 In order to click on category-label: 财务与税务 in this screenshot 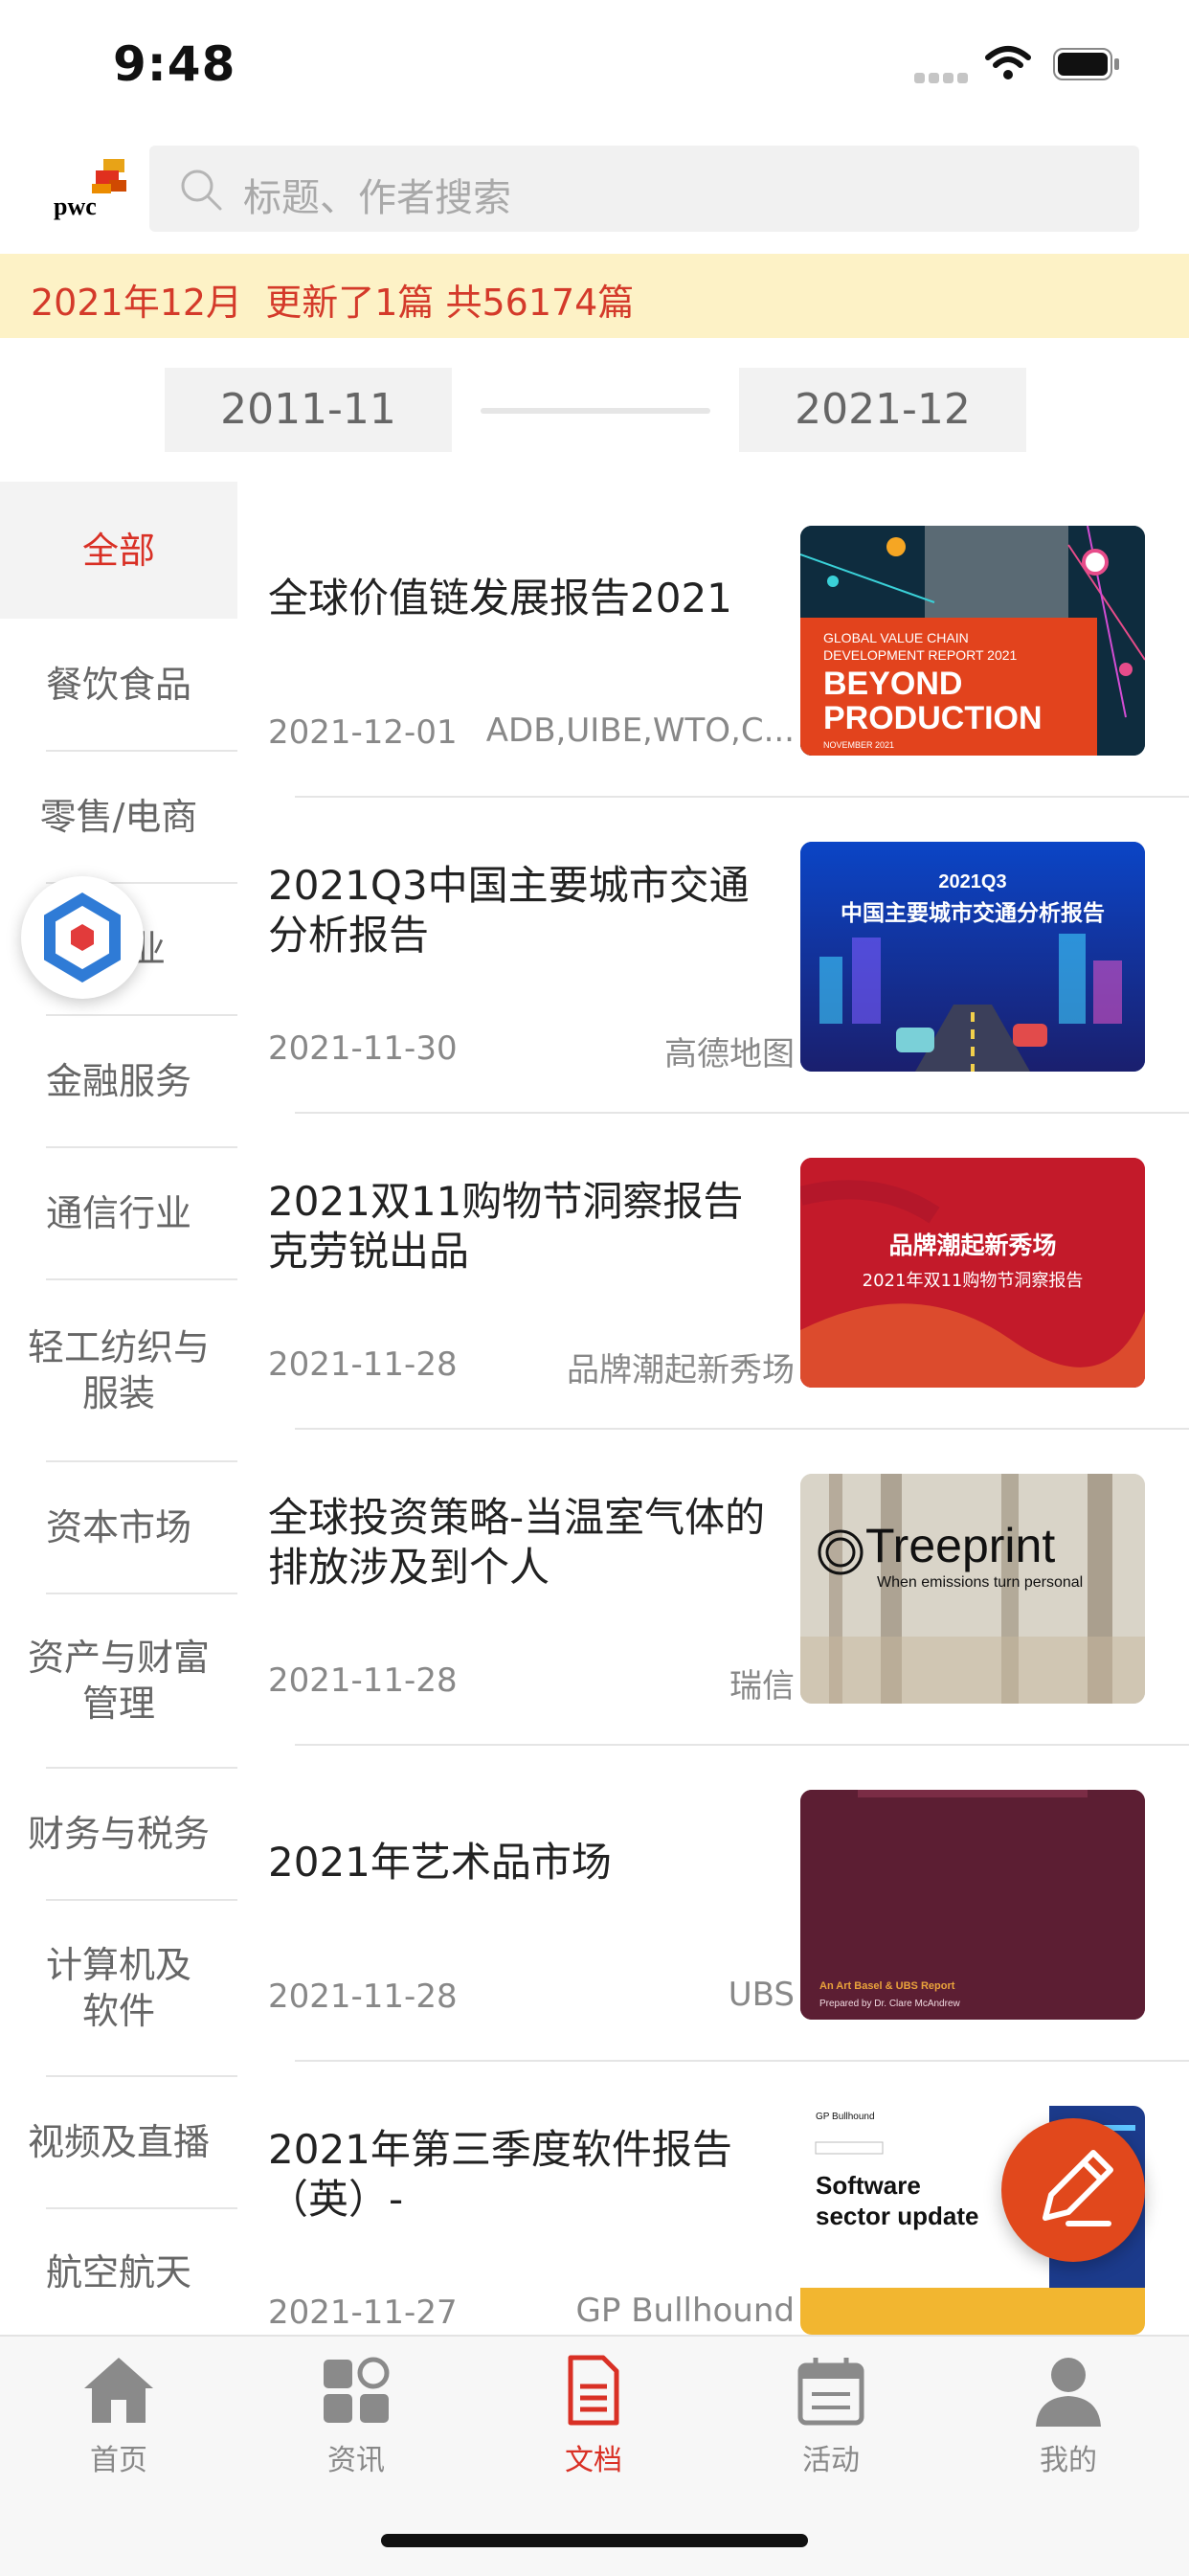, I will do `click(118, 1834)`.